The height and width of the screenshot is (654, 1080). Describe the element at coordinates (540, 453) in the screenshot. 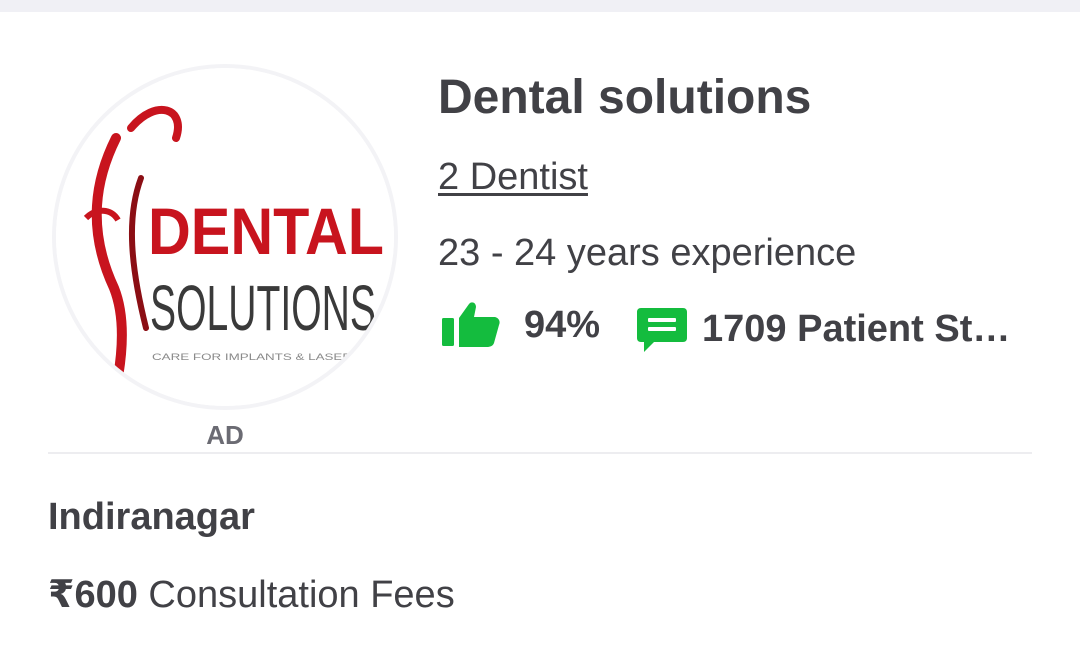

I see `section-divider` at that location.